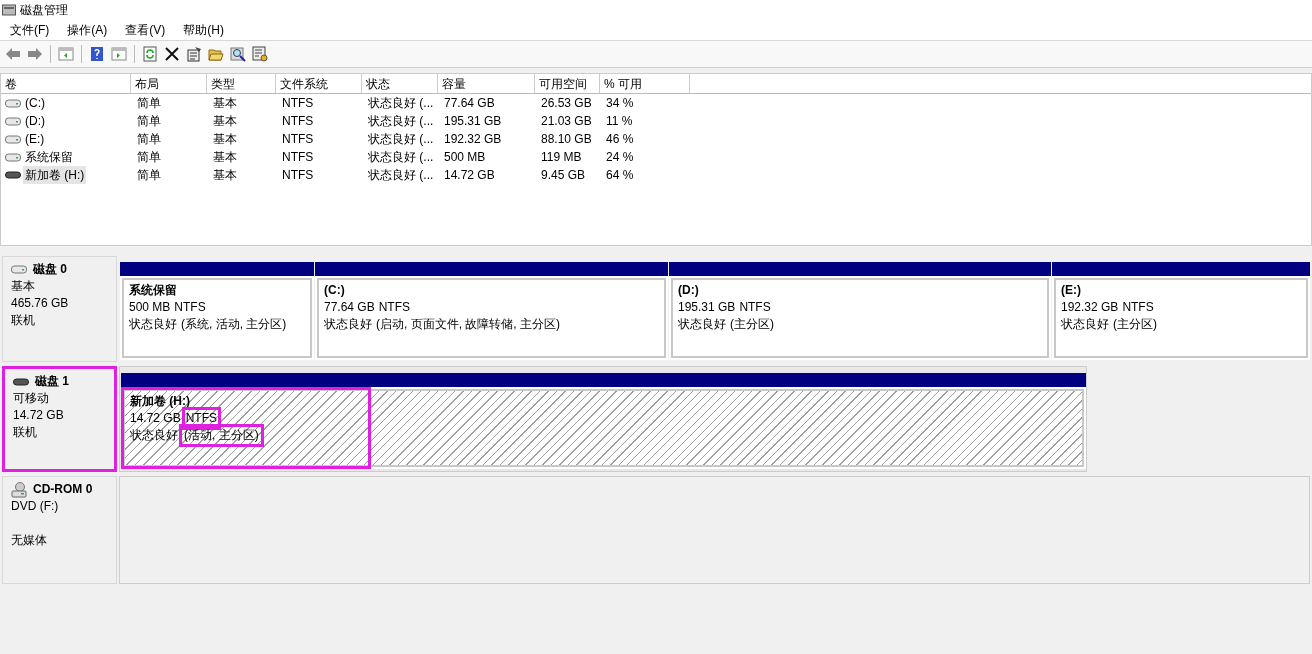 This screenshot has height=654, width=1312. I want to click on disk-info-panel: 磁盘 0 基本 465.76 GB 联机, so click(59, 309).